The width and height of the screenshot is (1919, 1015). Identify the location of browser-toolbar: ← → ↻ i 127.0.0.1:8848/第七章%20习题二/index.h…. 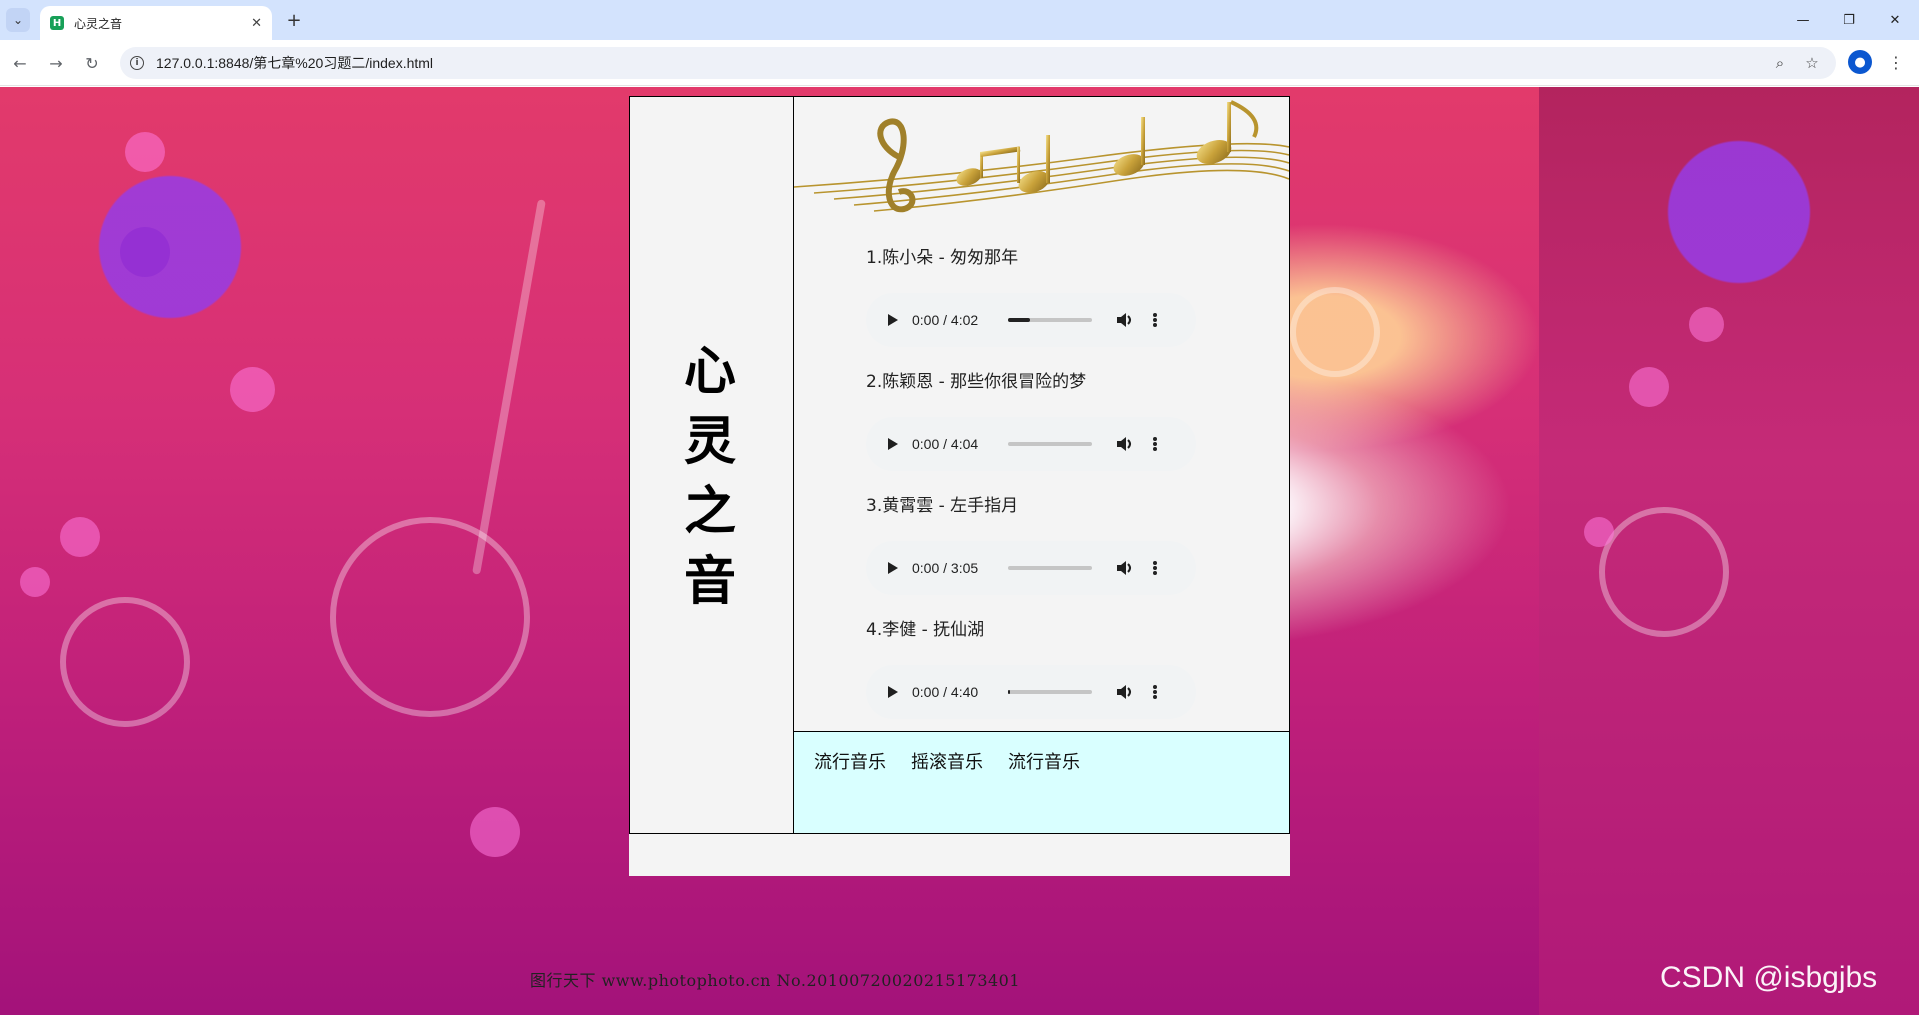
(959, 63).